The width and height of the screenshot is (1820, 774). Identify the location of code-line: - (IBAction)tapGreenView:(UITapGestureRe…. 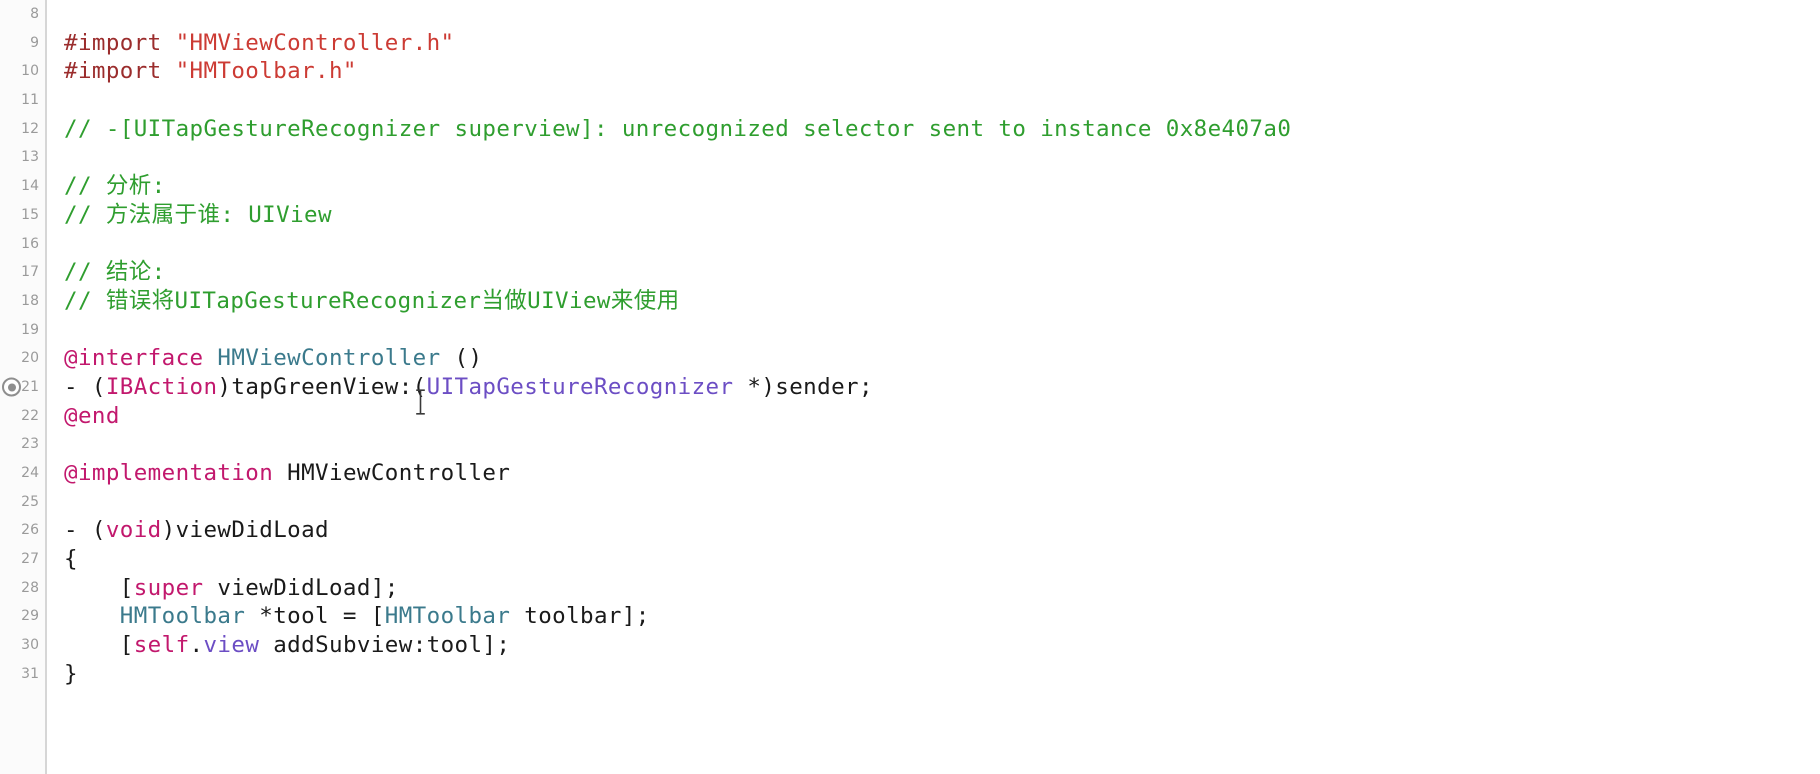
(942, 387).